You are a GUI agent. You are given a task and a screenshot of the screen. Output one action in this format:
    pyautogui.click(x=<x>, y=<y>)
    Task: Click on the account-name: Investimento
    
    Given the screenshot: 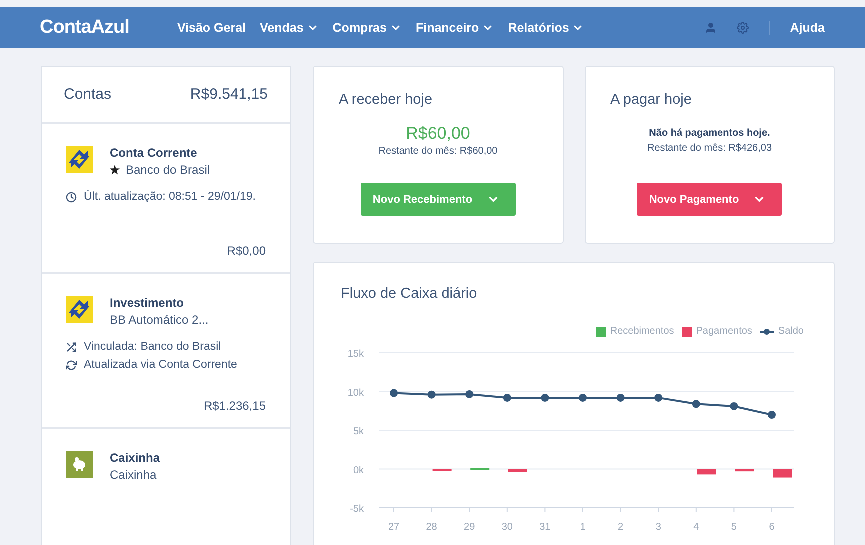 What is the action you would take?
    pyautogui.click(x=159, y=303)
    